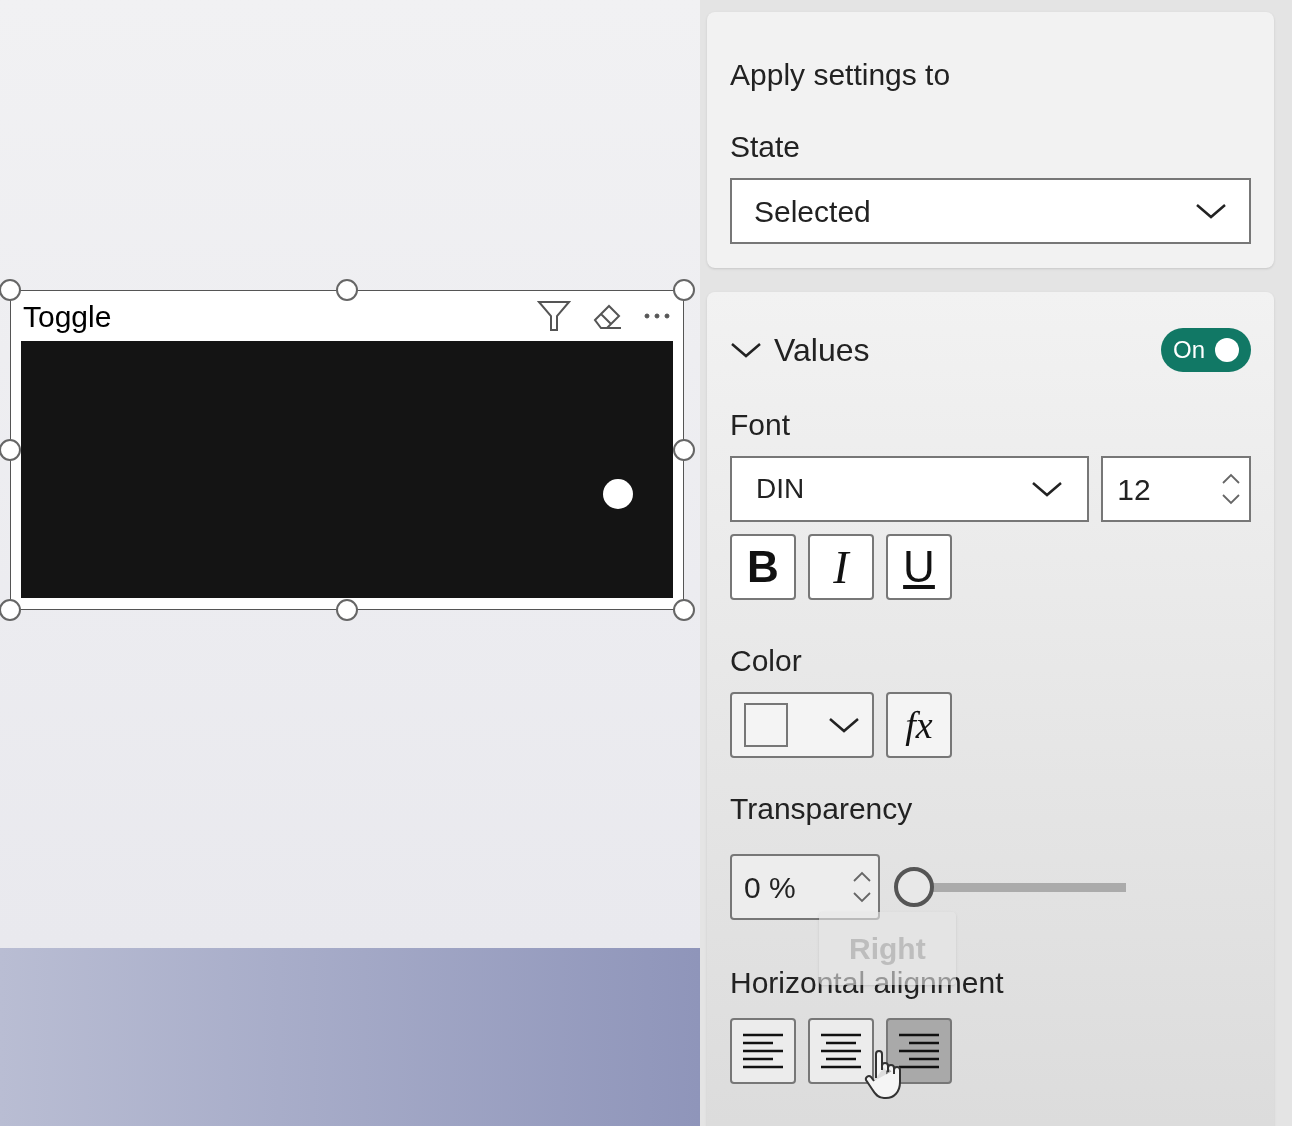 The image size is (1292, 1126). What do you see at coordinates (770, 887) in the screenshot?
I see `input-value: 0 %` at bounding box center [770, 887].